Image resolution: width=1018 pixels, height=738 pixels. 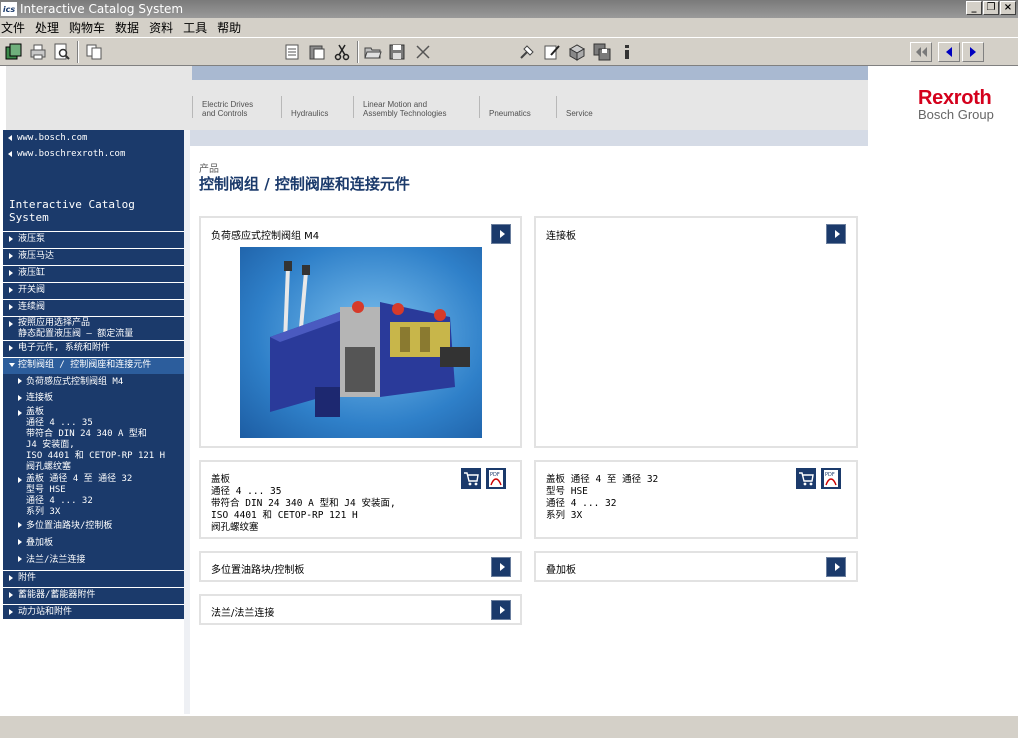 What do you see at coordinates (973, 52) in the screenshot?
I see `forward-icon` at bounding box center [973, 52].